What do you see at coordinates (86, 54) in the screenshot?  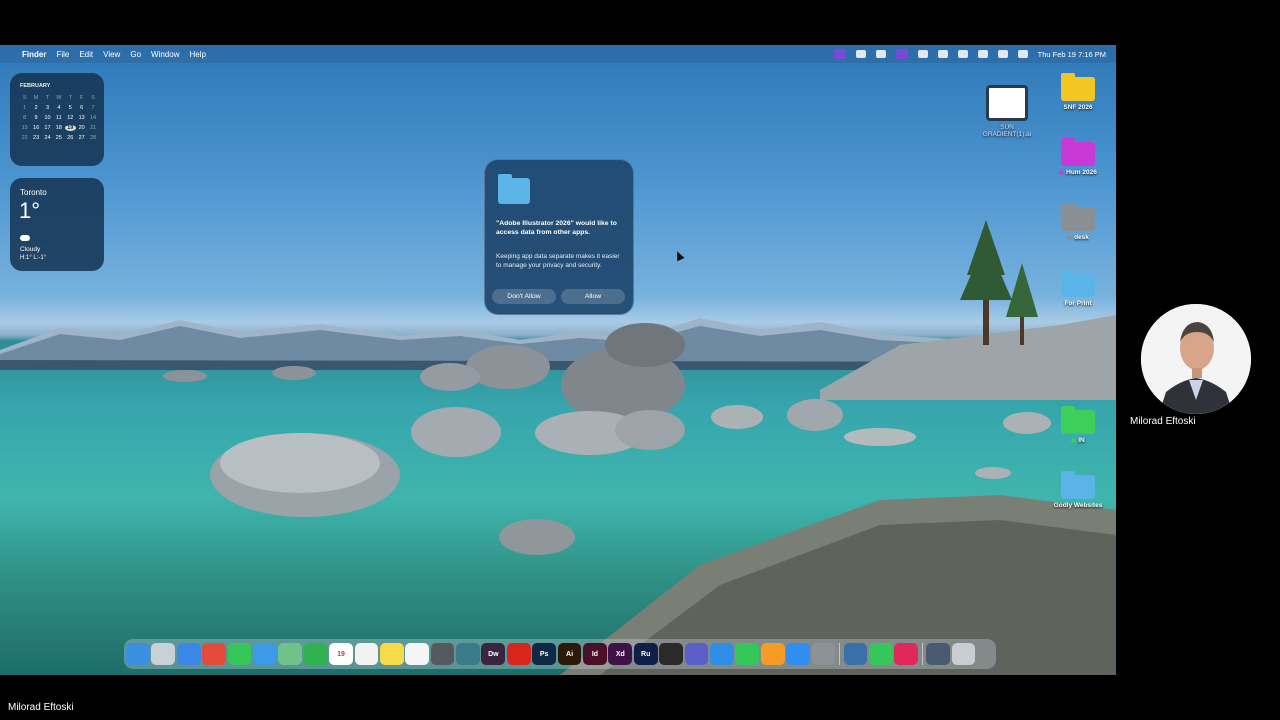 I see `menu-edit: Edit` at bounding box center [86, 54].